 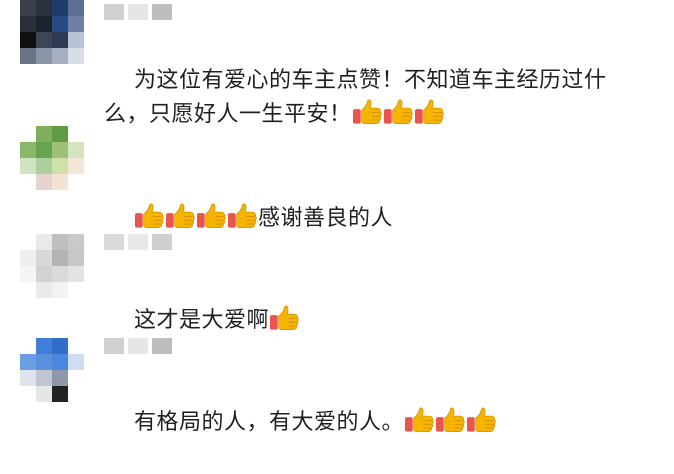 I want to click on comment-text-before: 这才是大爱啊, so click(x=201, y=320).